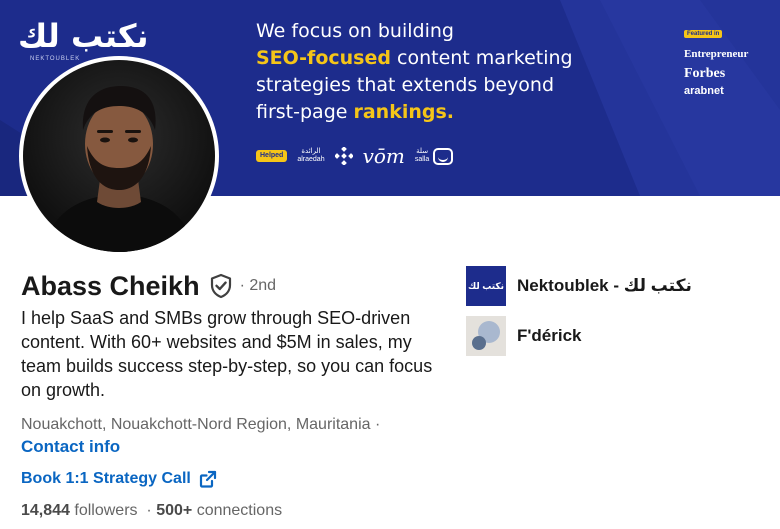  What do you see at coordinates (355, 112) in the screenshot?
I see `banner-headline-line: first-page rankings.` at bounding box center [355, 112].